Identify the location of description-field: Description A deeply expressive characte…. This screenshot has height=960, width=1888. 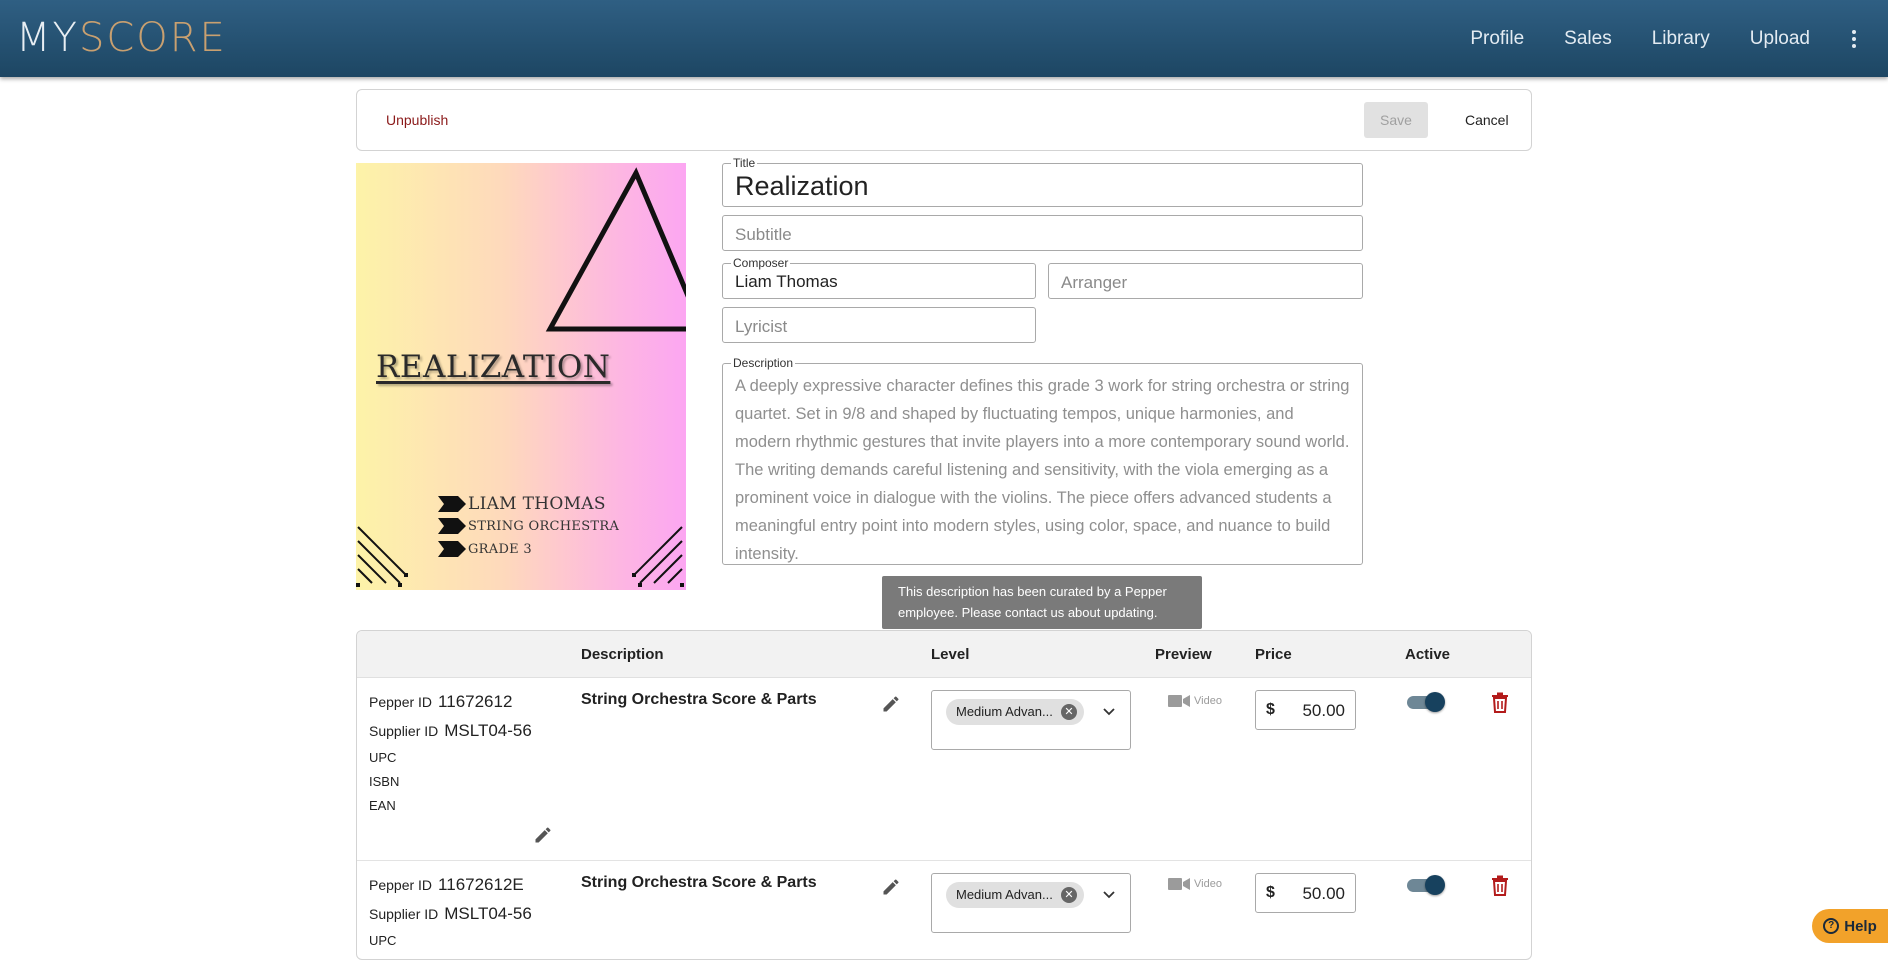
(1042, 460).